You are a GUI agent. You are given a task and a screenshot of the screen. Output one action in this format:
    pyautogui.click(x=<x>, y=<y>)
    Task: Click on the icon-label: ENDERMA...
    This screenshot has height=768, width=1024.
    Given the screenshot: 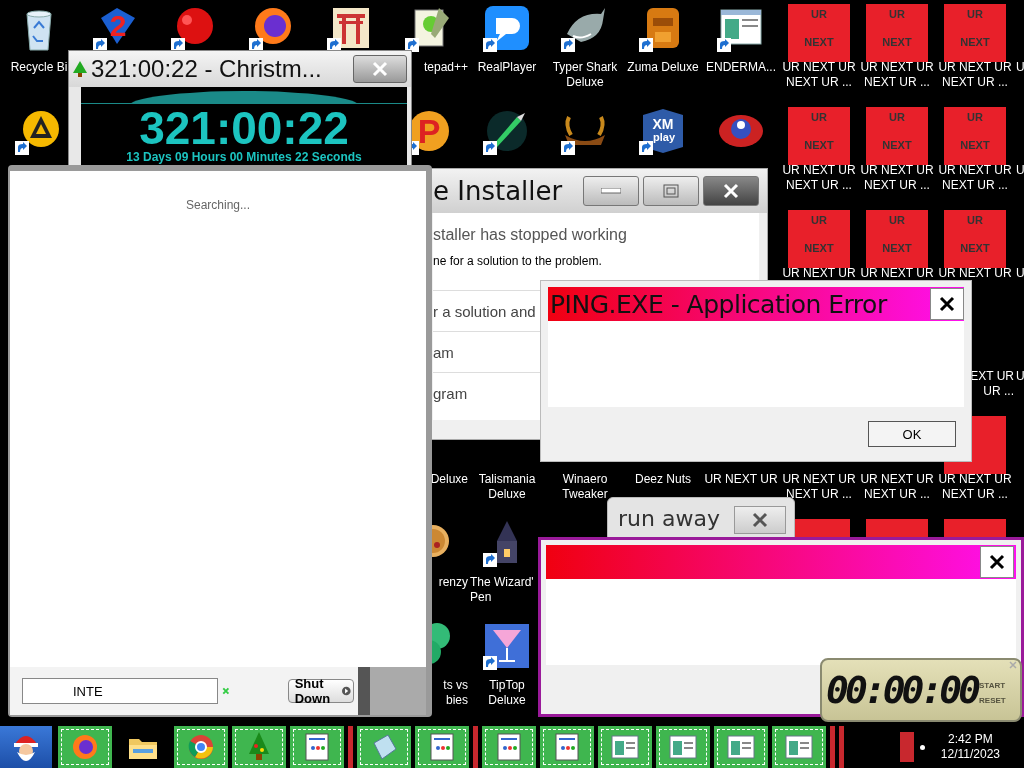 What is the action you would take?
    pyautogui.click(x=741, y=67)
    